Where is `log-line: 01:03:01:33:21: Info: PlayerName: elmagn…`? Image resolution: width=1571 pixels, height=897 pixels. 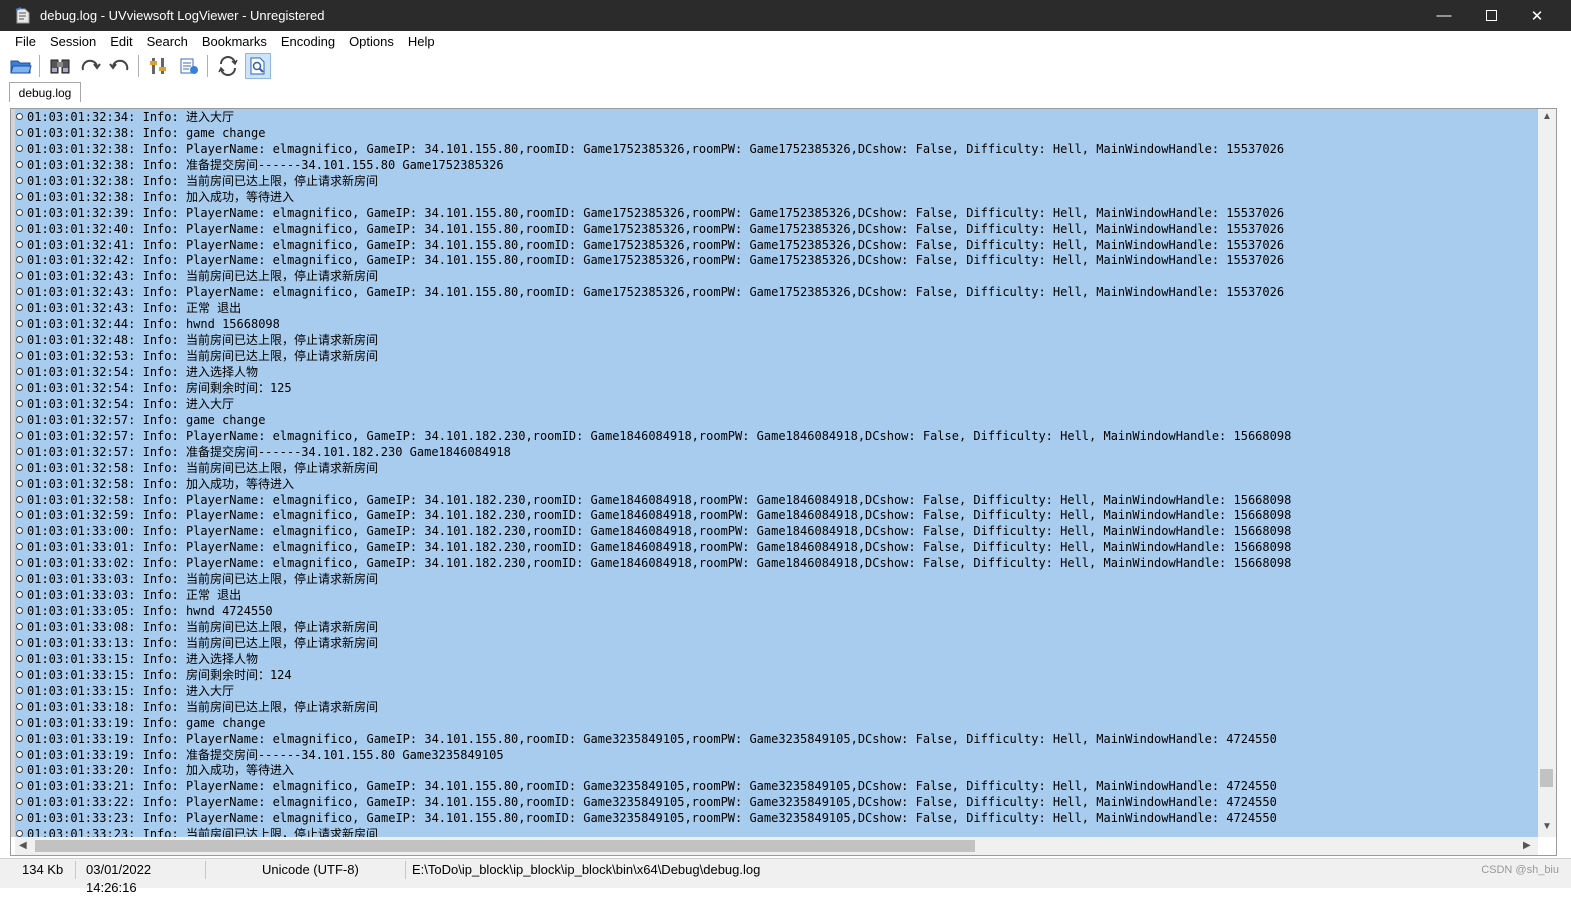
log-line: 01:03:01:33:21: Info: PlayerName: elmagn… is located at coordinates (776, 786).